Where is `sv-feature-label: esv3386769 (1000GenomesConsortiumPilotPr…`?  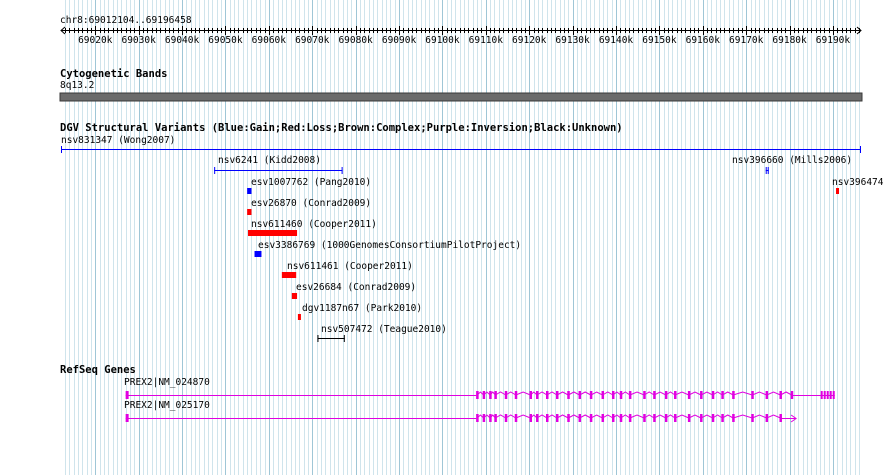
sv-feature-label: esv3386769 (1000GenomesConsortiumPilotPr… is located at coordinates (390, 245).